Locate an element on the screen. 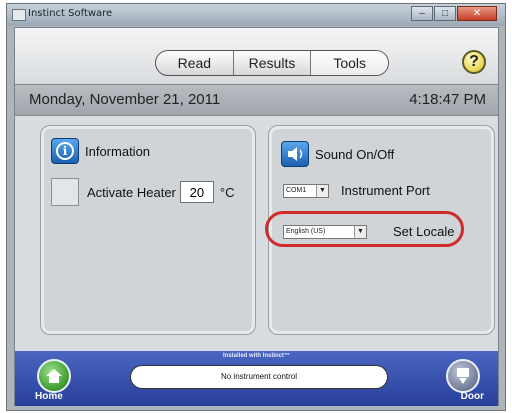  temperature-unit: °C is located at coordinates (227, 192).